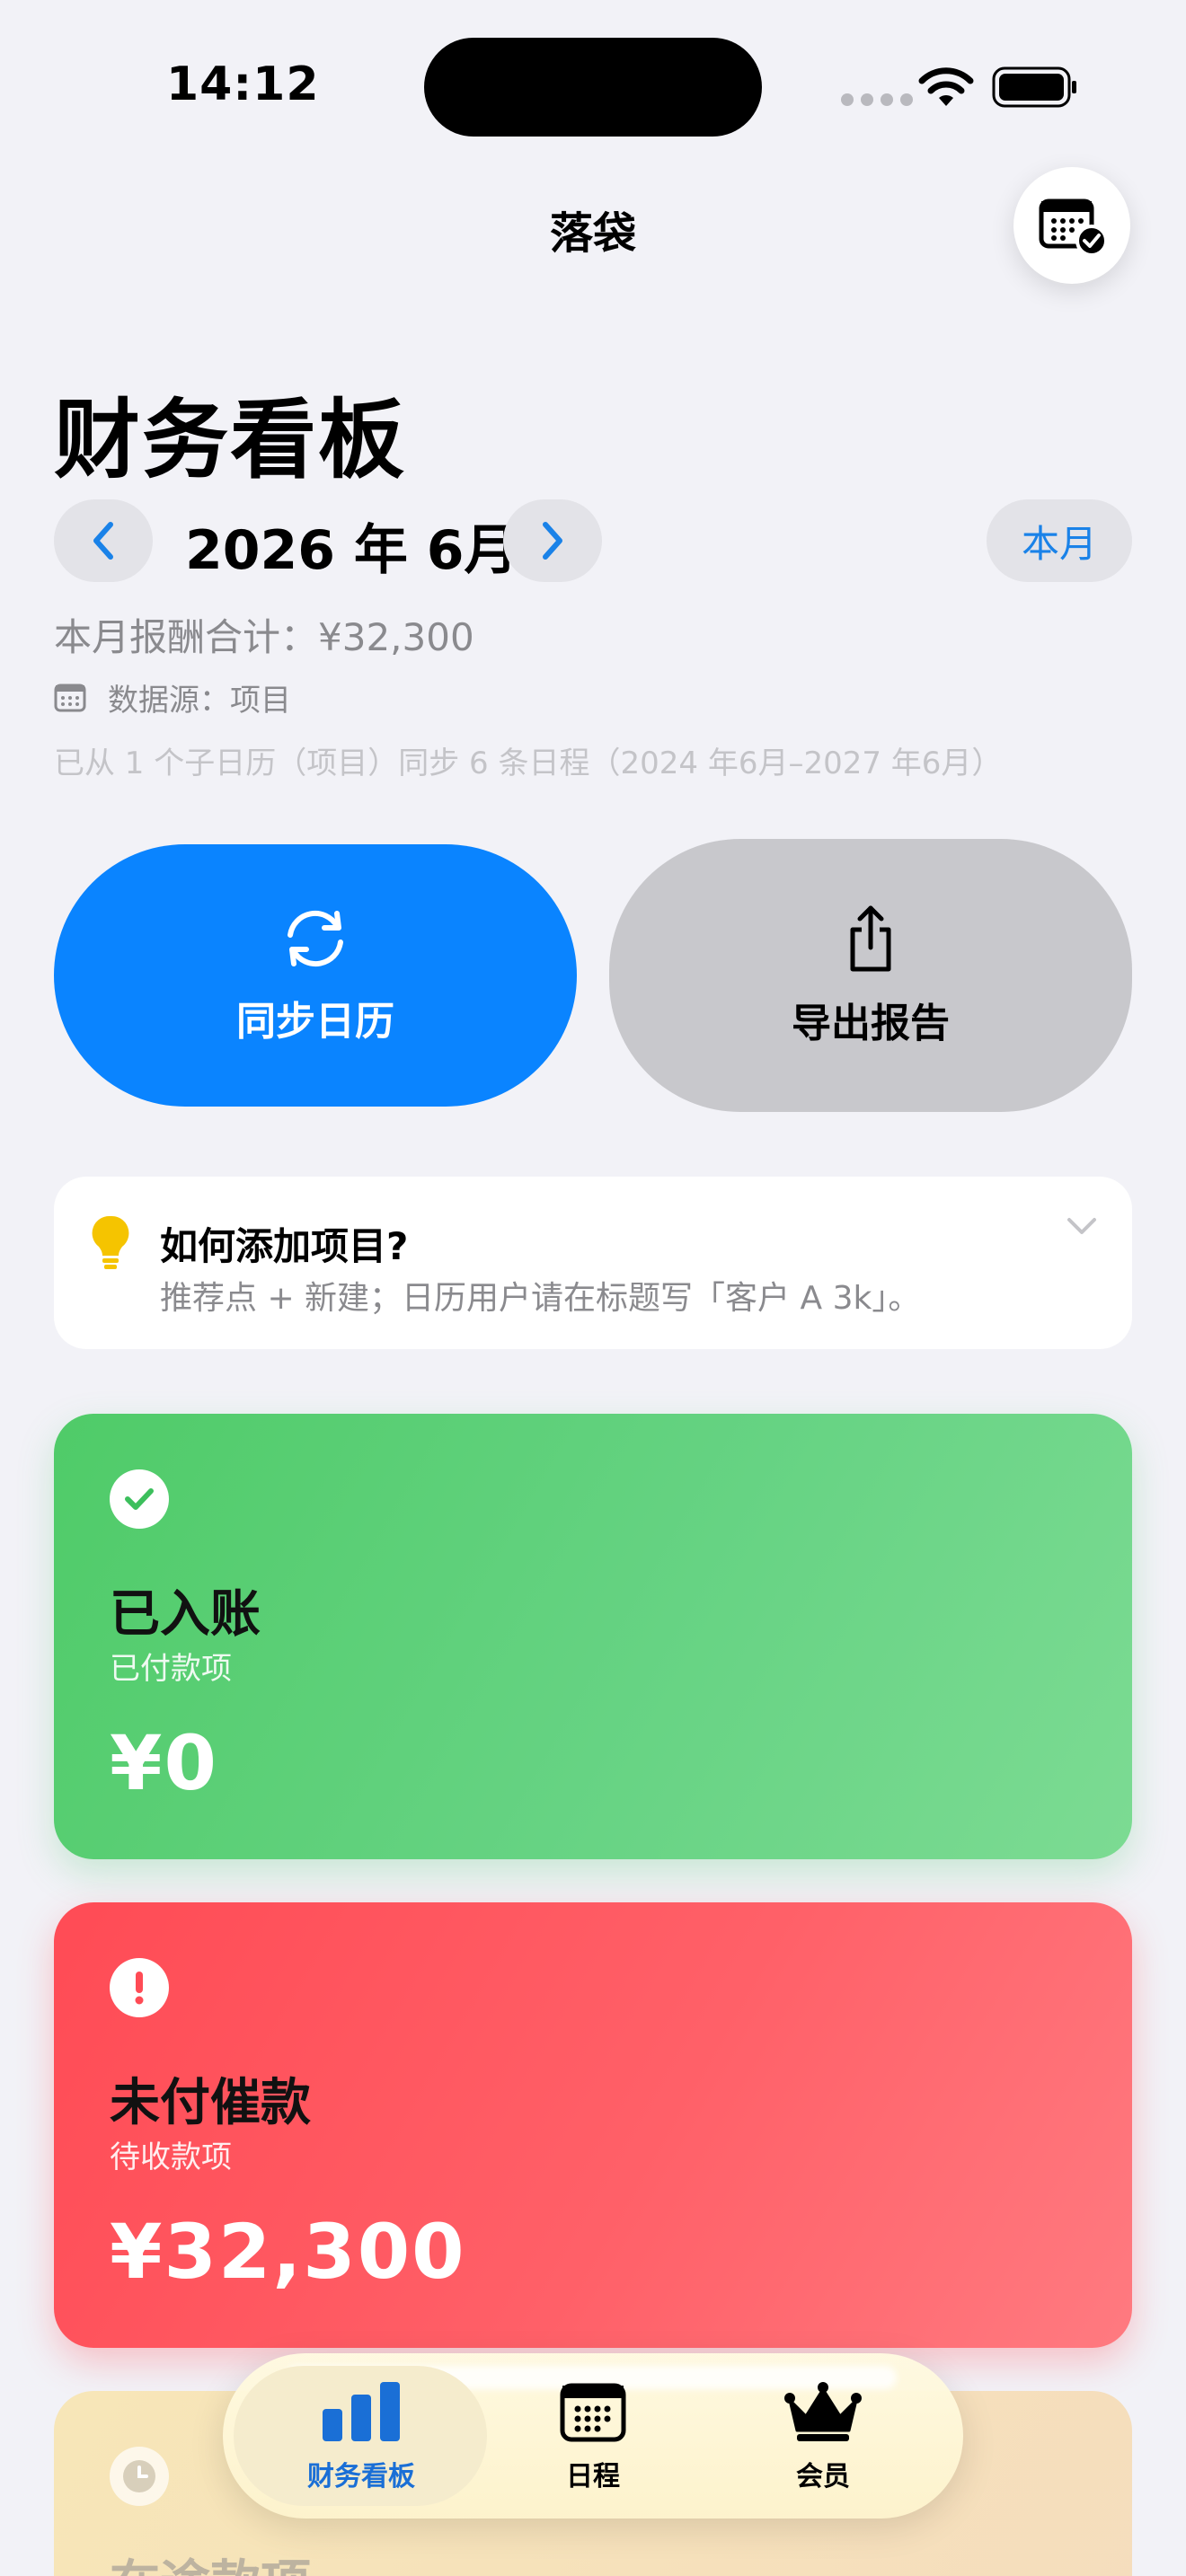 The width and height of the screenshot is (1186, 2576). I want to click on in-transit-title: 在途款项, so click(210, 2560).